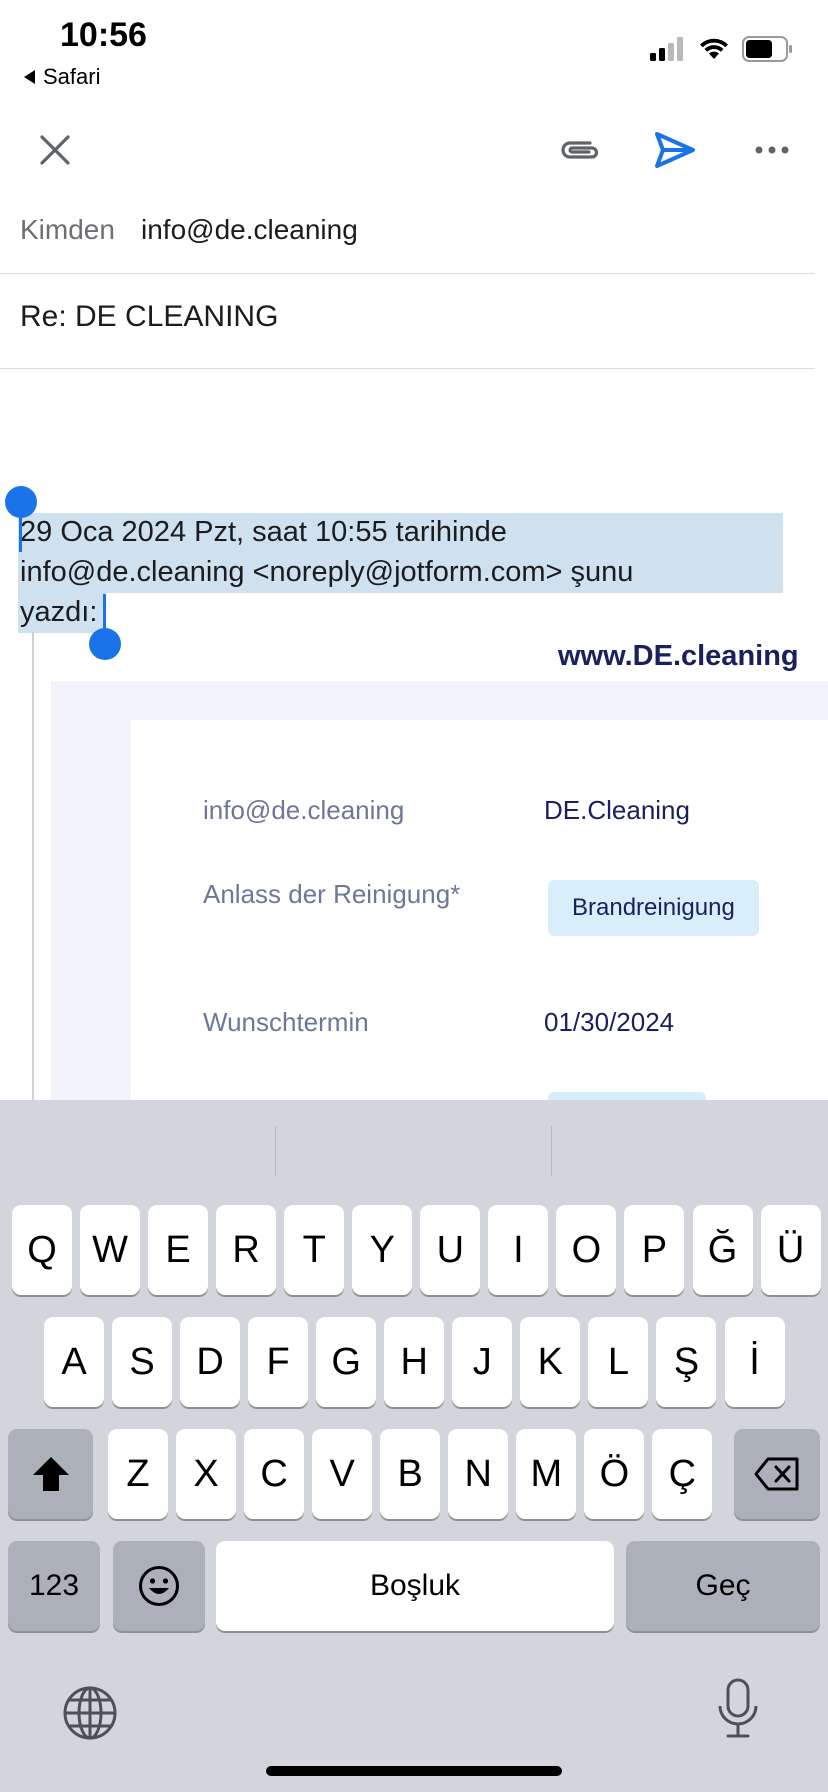 The height and width of the screenshot is (1792, 828). Describe the element at coordinates (382, 1250) in the screenshot. I see `key-y: Y` at that location.